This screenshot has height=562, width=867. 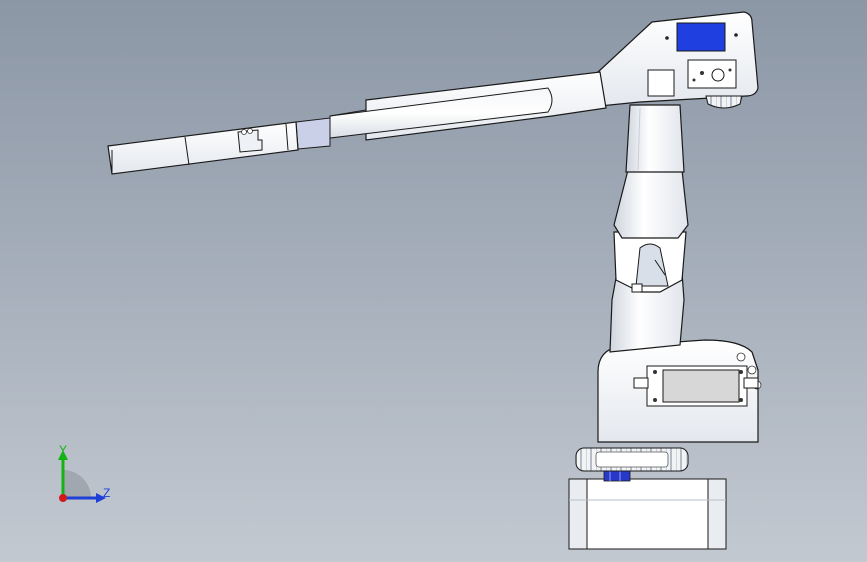 What do you see at coordinates (107, 493) in the screenshot?
I see `z-axis-label: Z` at bounding box center [107, 493].